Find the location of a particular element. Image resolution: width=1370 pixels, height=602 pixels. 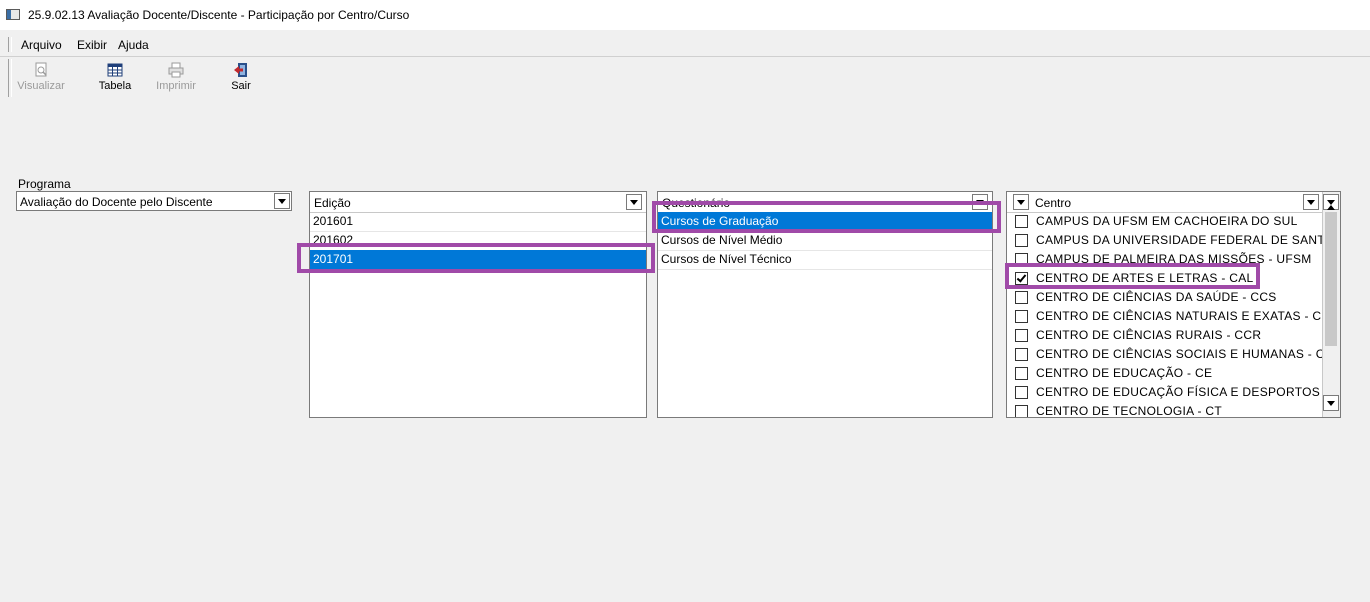

scroll-down-icon is located at coordinates (1331, 403).